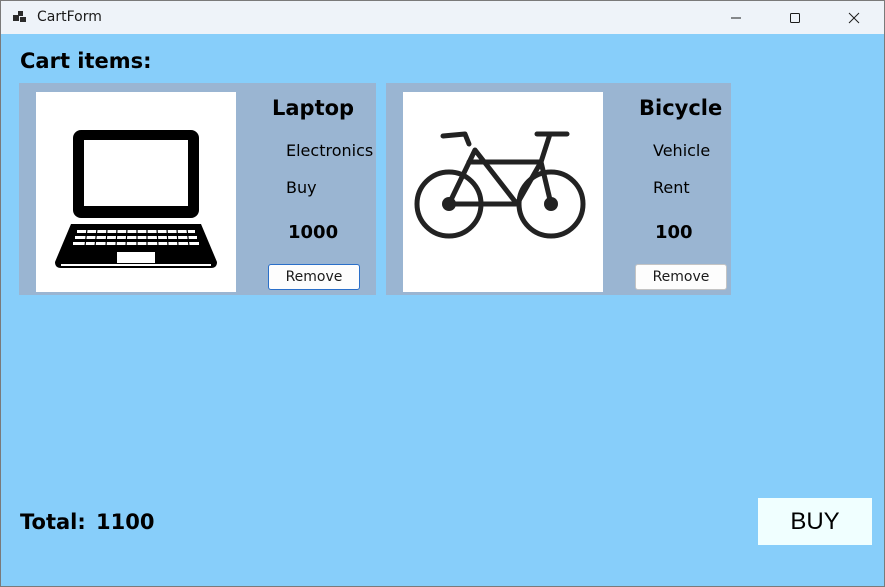  Describe the element at coordinates (330, 150) in the screenshot. I see `item-category: Electronics` at that location.